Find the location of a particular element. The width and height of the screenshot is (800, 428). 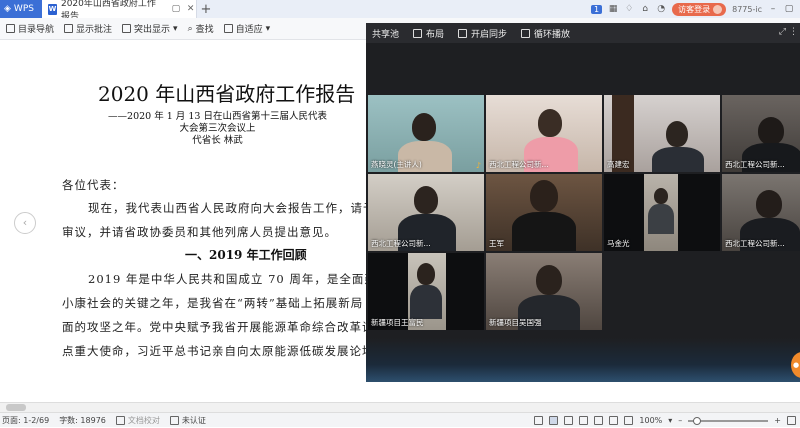

login-button: 访客登录 is located at coordinates (699, 9).